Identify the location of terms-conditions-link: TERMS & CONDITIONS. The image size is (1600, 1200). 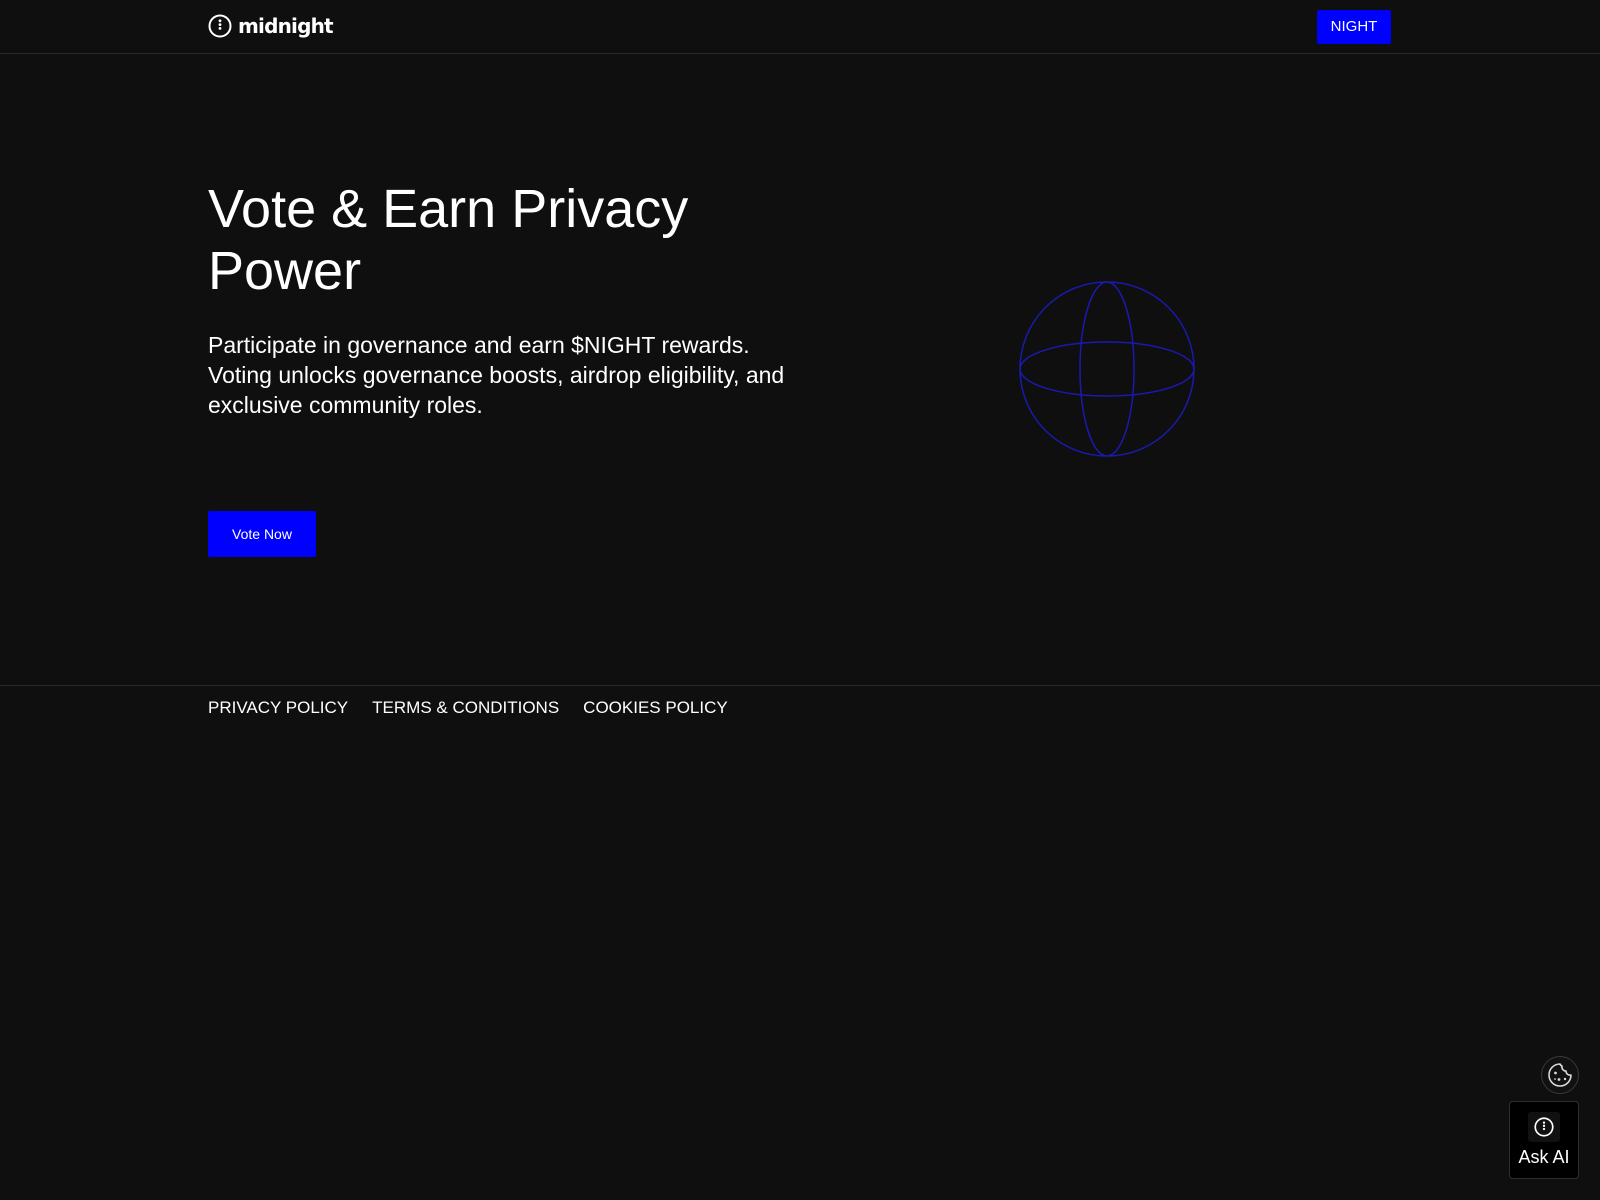
(465, 708).